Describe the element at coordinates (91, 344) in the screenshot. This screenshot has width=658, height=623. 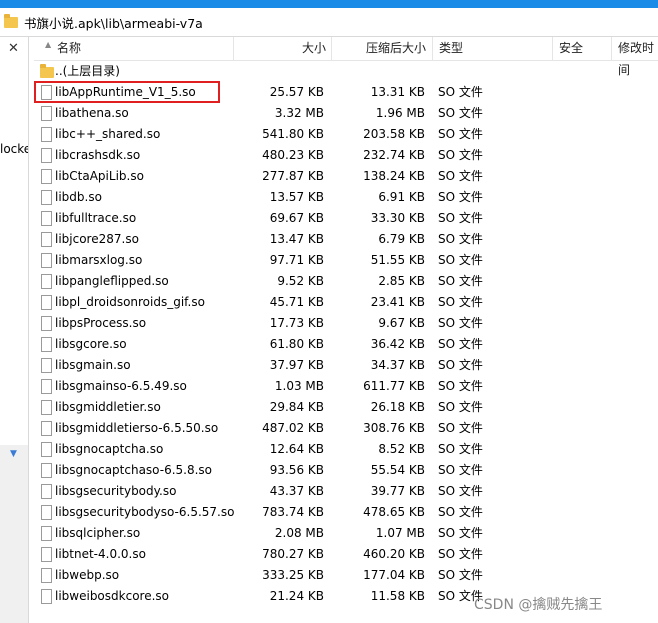
I see `file-name: libsgcore.so` at that location.